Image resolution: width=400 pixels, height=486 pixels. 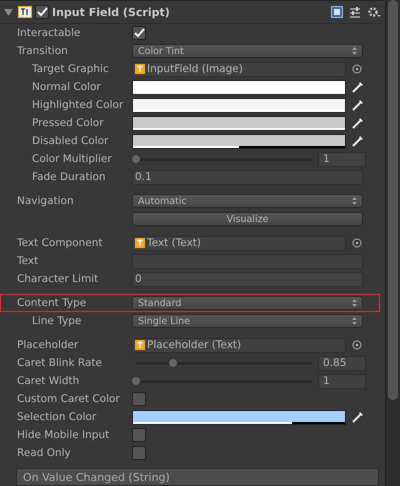 What do you see at coordinates (56, 417) in the screenshot?
I see `field-label: Selection Color` at bounding box center [56, 417].